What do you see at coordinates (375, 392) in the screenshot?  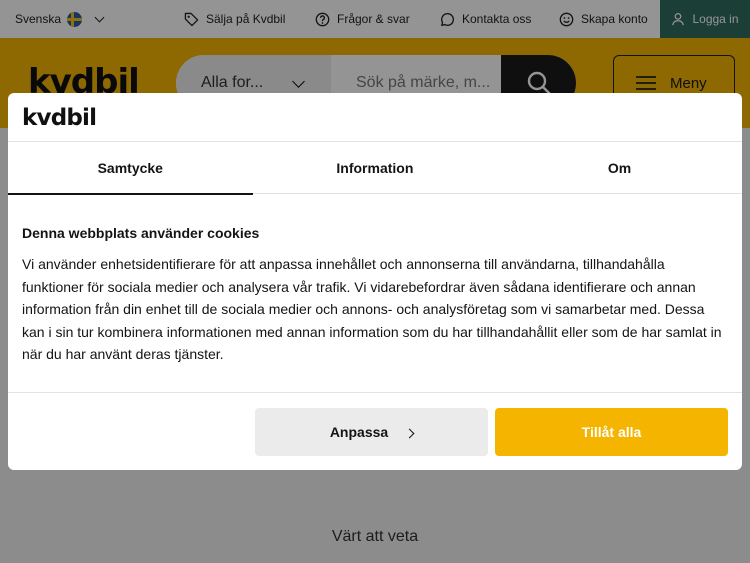 I see `divider` at bounding box center [375, 392].